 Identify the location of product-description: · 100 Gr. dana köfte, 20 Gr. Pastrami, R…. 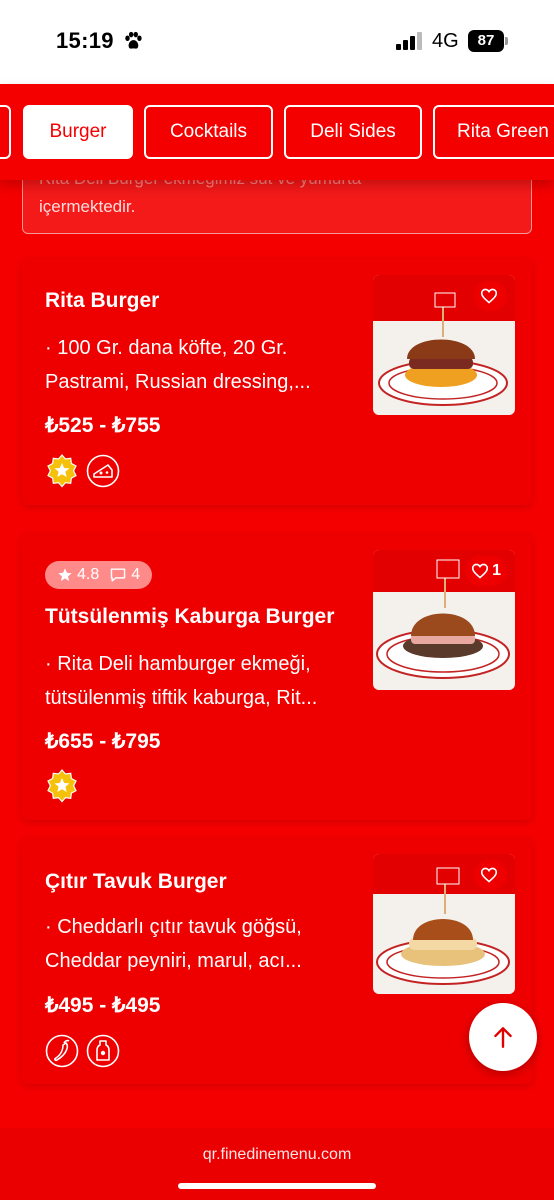
(178, 365).